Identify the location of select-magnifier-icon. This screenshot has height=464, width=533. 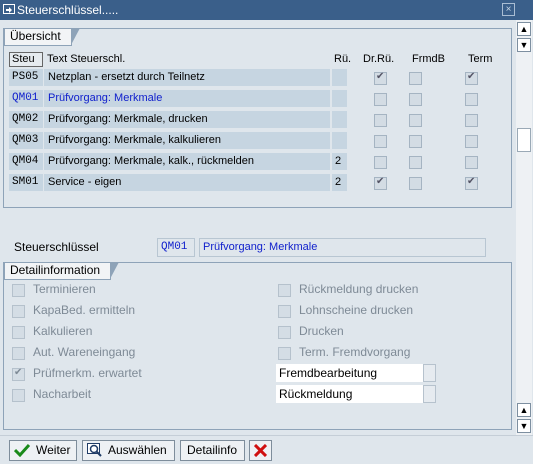
(94, 450).